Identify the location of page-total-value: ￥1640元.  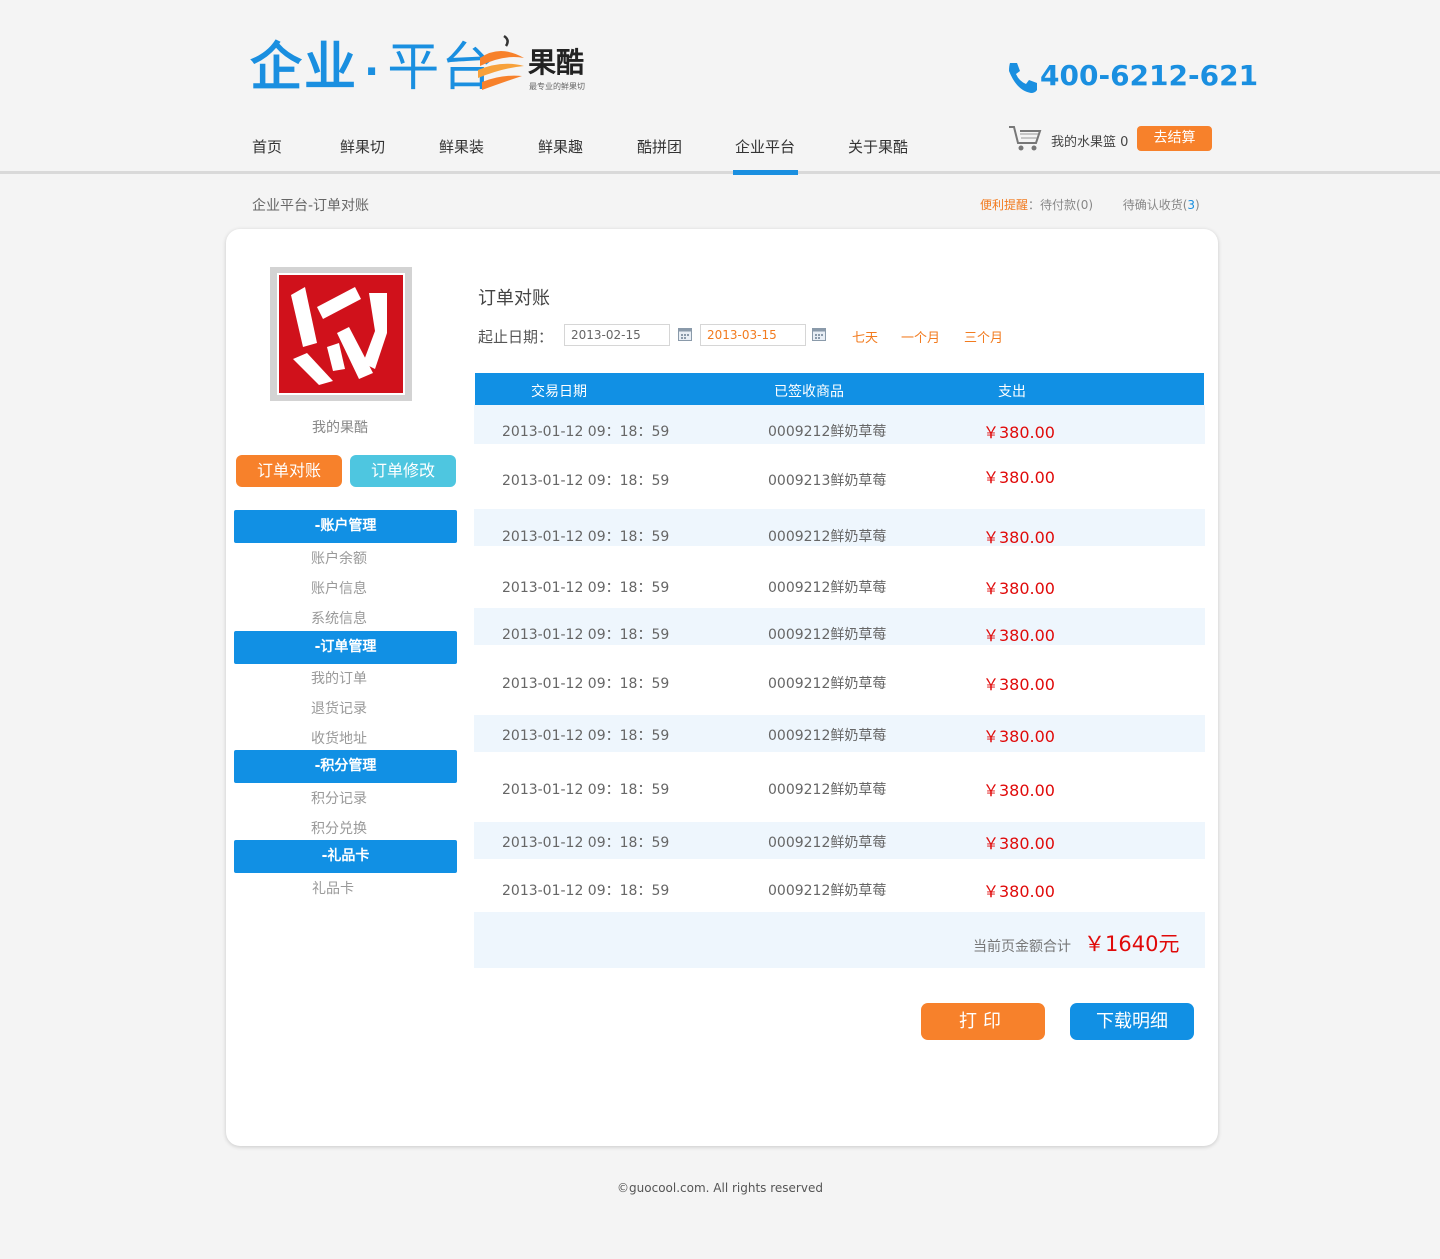
(1132, 944).